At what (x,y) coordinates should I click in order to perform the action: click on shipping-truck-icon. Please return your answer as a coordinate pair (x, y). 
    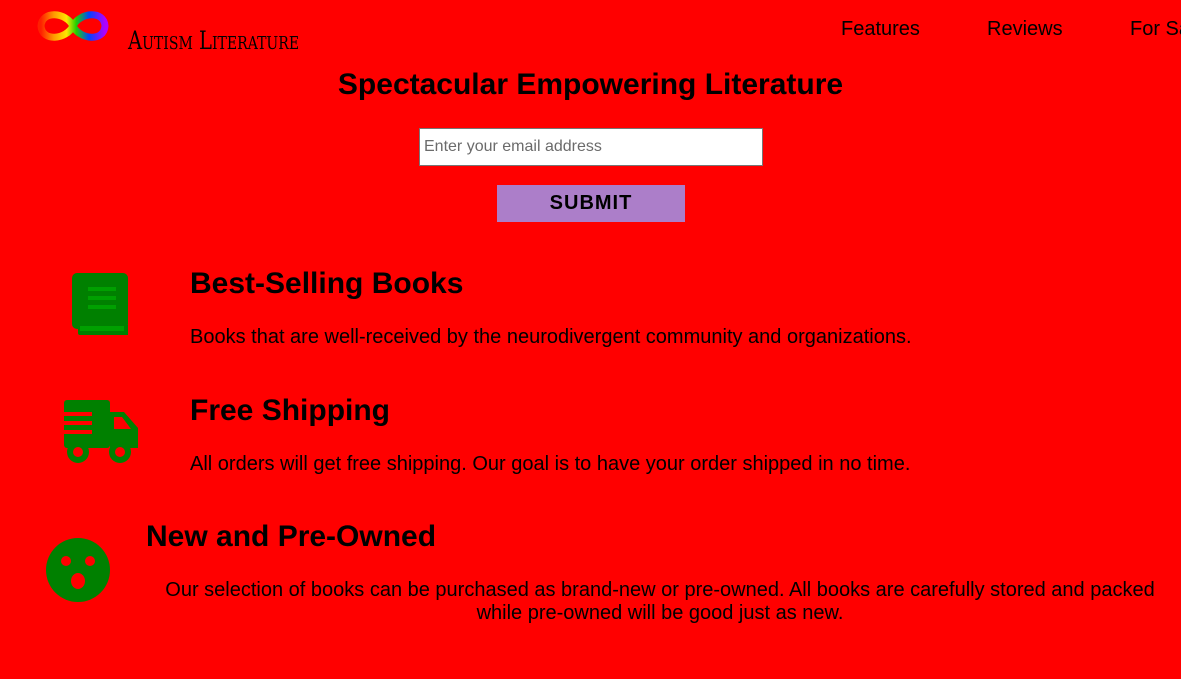
    Looking at the image, I should click on (98, 431).